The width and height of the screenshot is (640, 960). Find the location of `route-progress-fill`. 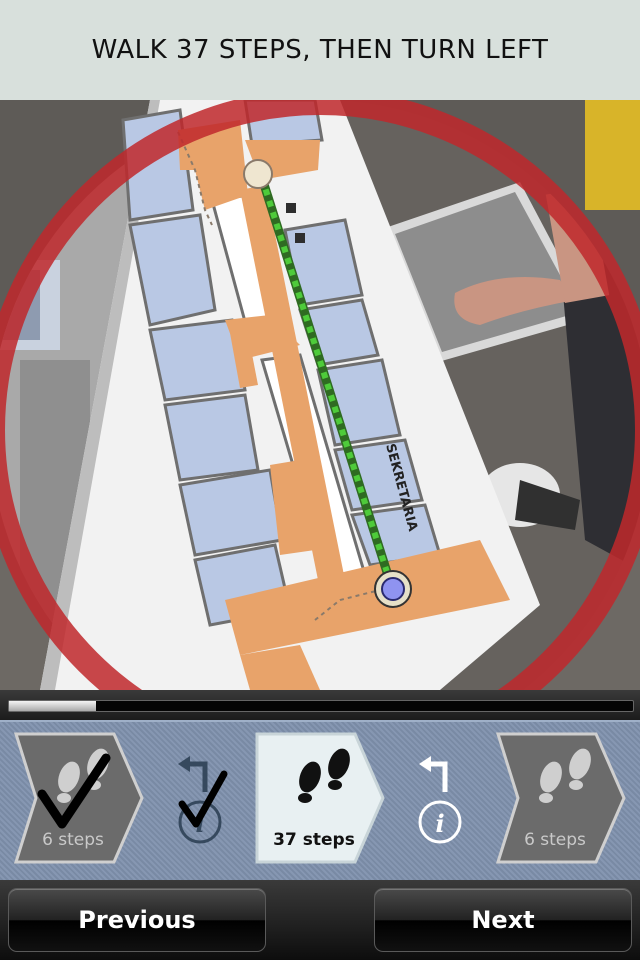

route-progress-fill is located at coordinates (53, 706).